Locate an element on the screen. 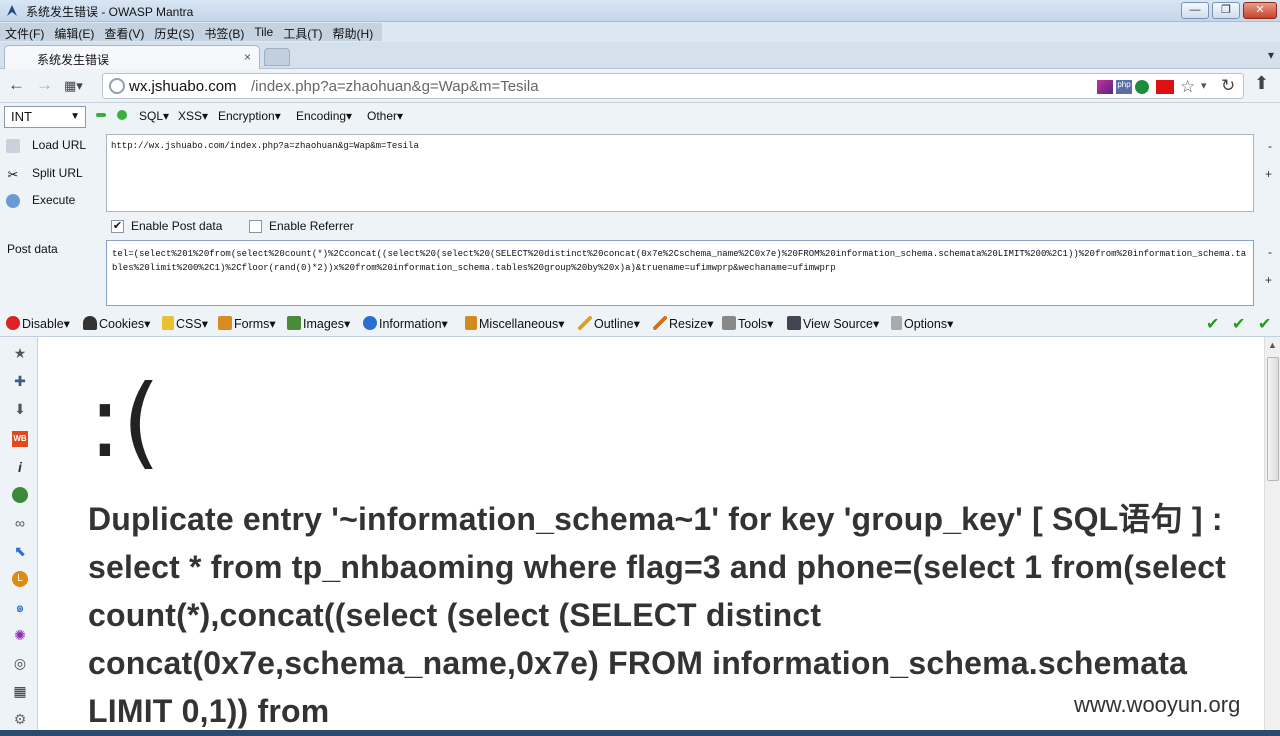  flag-icon is located at coordinates (1165, 87).